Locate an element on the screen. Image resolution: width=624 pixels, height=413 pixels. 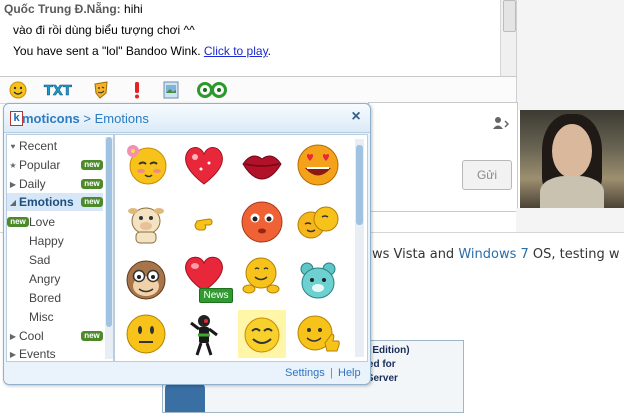
category-label: Daily is located at coordinates (32, 184).